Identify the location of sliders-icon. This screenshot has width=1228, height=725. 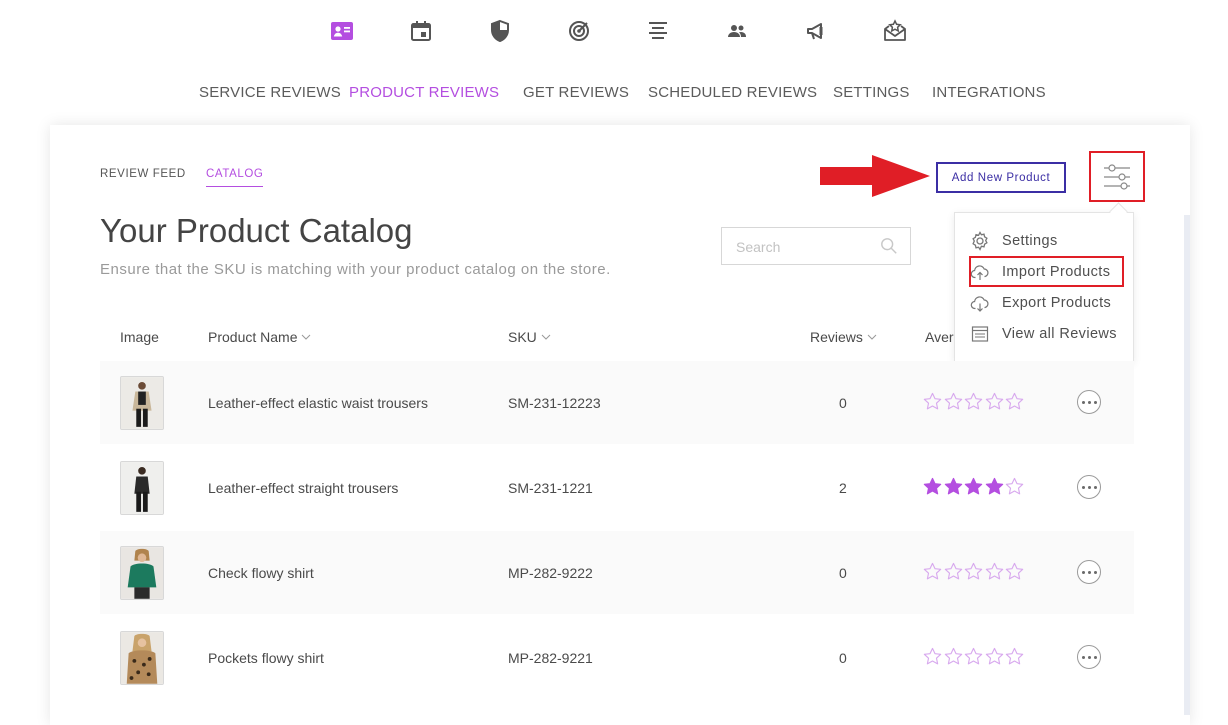
(1117, 176).